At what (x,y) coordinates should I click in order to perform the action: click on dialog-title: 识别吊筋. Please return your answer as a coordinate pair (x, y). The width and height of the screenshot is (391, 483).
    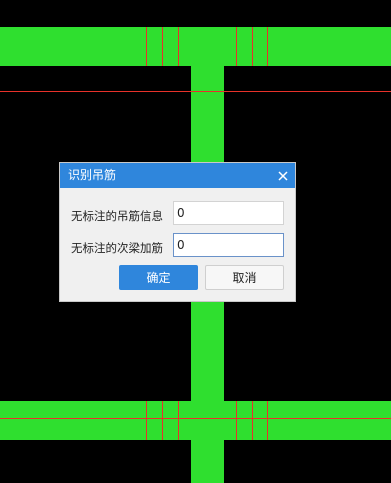
    Looking at the image, I should click on (92, 175).